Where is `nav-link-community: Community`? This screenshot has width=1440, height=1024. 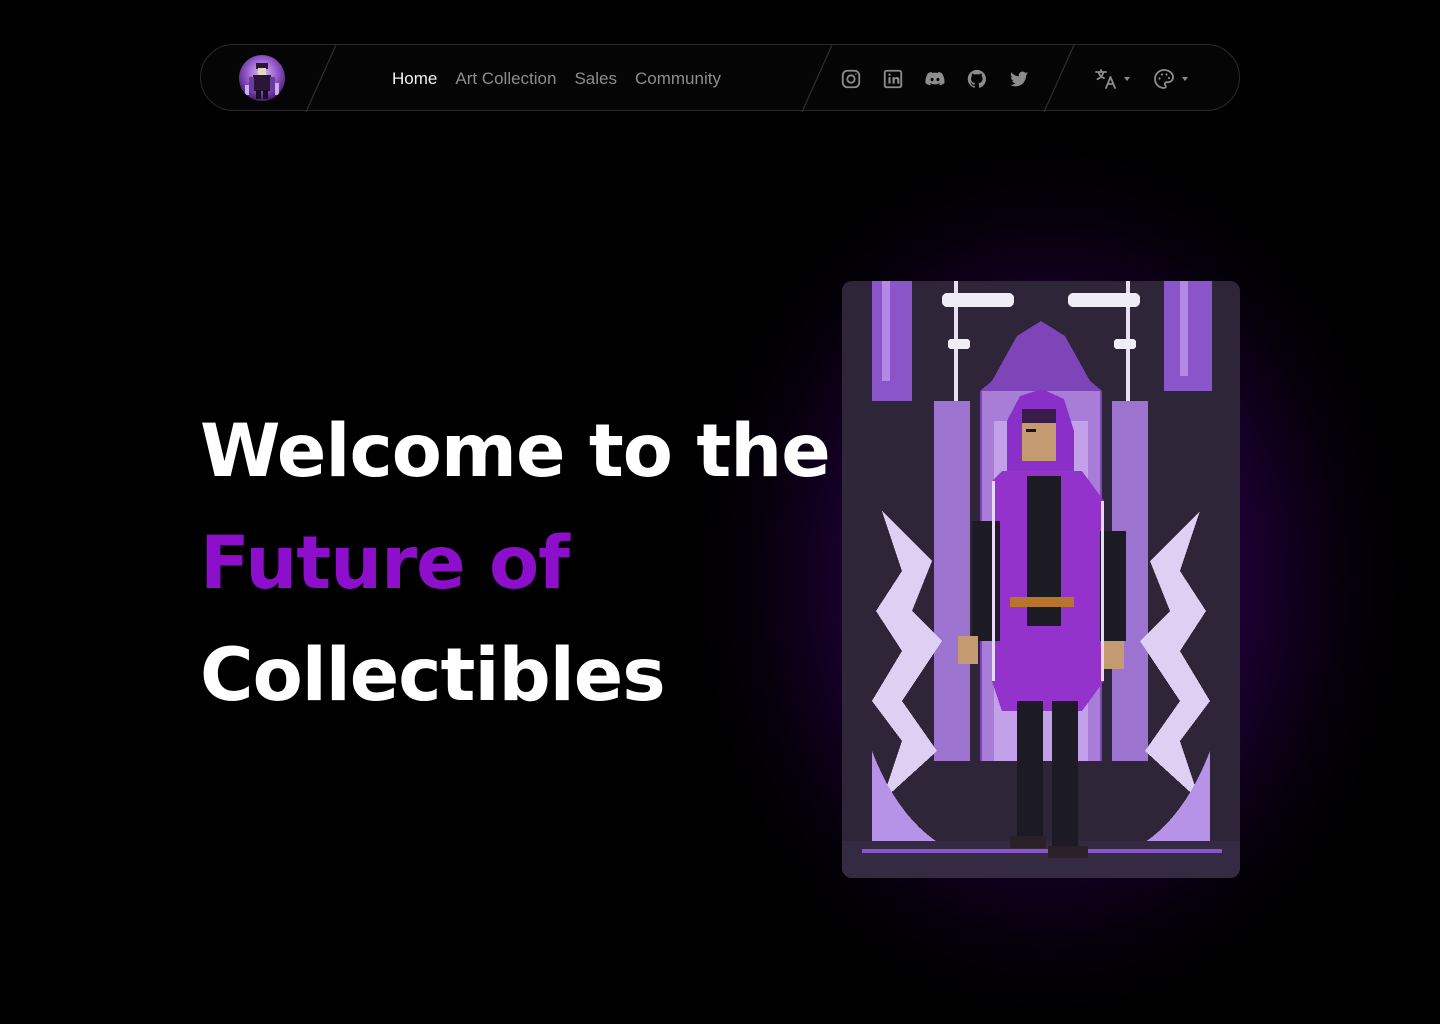 nav-link-community: Community is located at coordinates (678, 79).